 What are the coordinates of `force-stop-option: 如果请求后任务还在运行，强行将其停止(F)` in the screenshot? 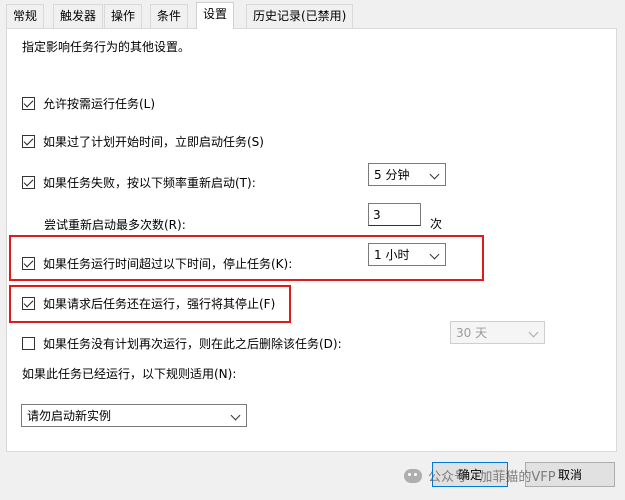 It's located at (148, 303).